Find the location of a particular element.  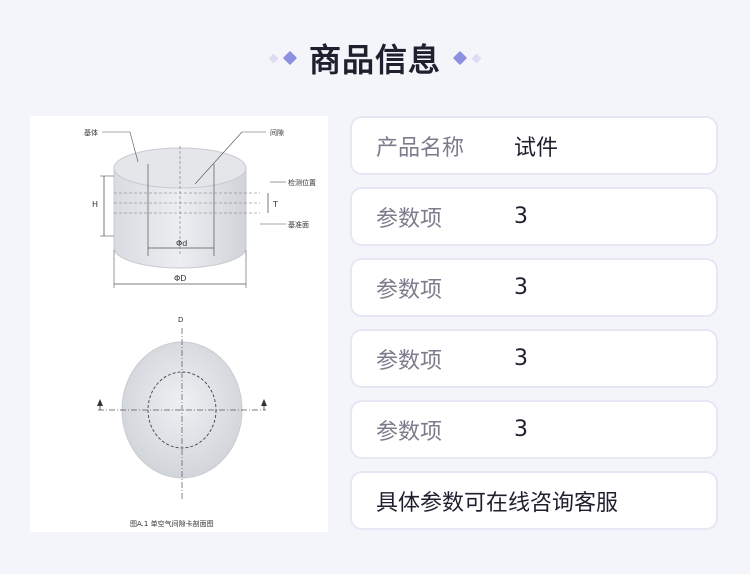

thickness-label: T is located at coordinates (275, 204).